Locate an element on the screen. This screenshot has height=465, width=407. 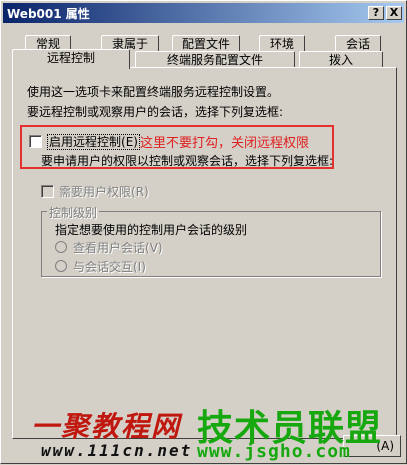
title-bar: Web001 属性 ? X is located at coordinates (203, 13).